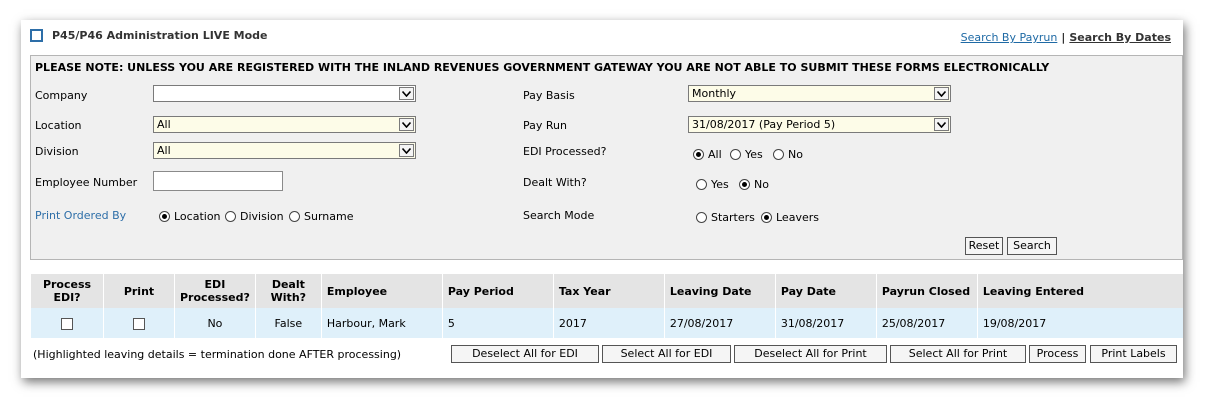 This screenshot has width=1210, height=408. What do you see at coordinates (733, 217) in the screenshot?
I see `radio-label: Starters` at bounding box center [733, 217].